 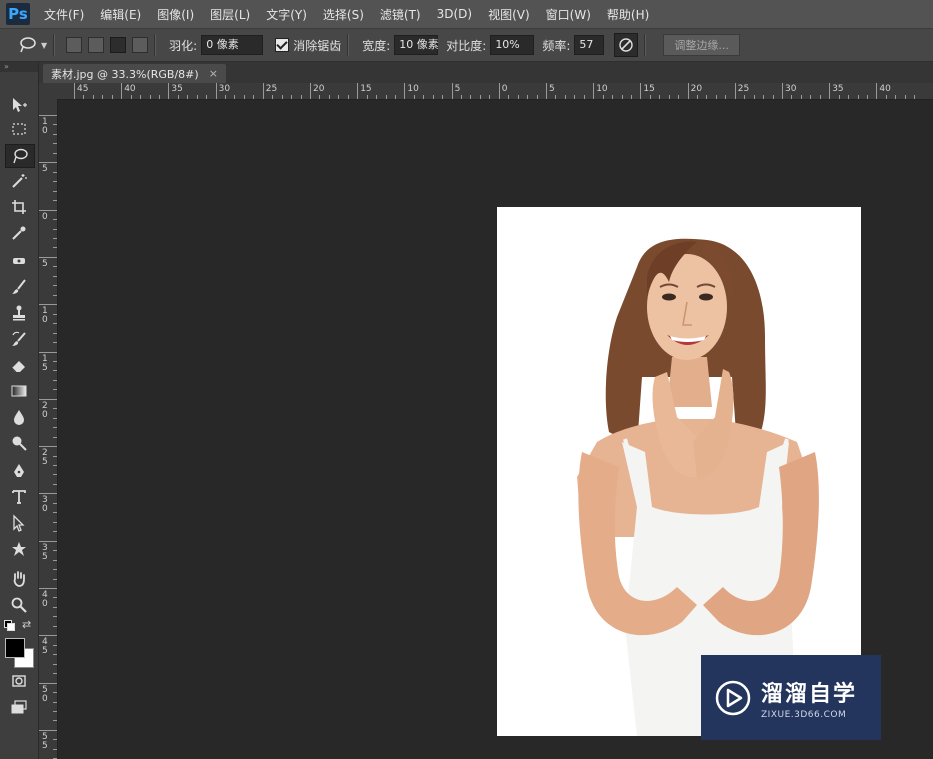 What do you see at coordinates (286, 14) in the screenshot?
I see `menu-type: 文字(Y)` at bounding box center [286, 14].